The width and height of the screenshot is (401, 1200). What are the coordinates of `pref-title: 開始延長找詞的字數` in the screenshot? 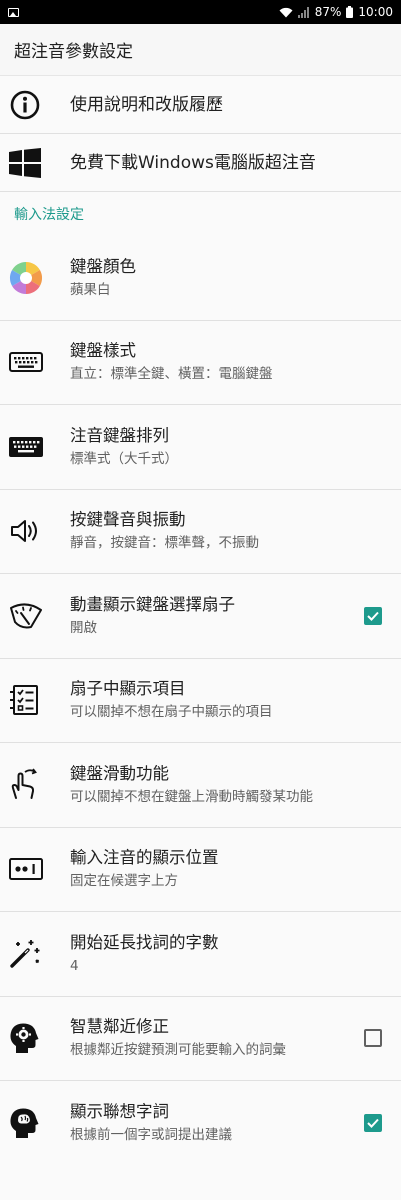 It's located at (144, 942).